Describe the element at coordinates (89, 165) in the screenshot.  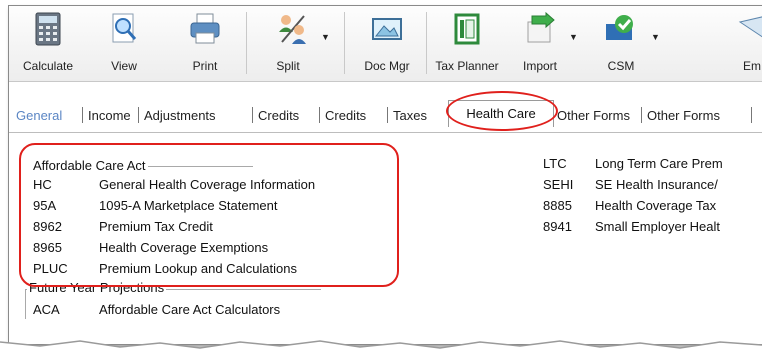
I see `aca-group-title: Affordable Care Act` at that location.